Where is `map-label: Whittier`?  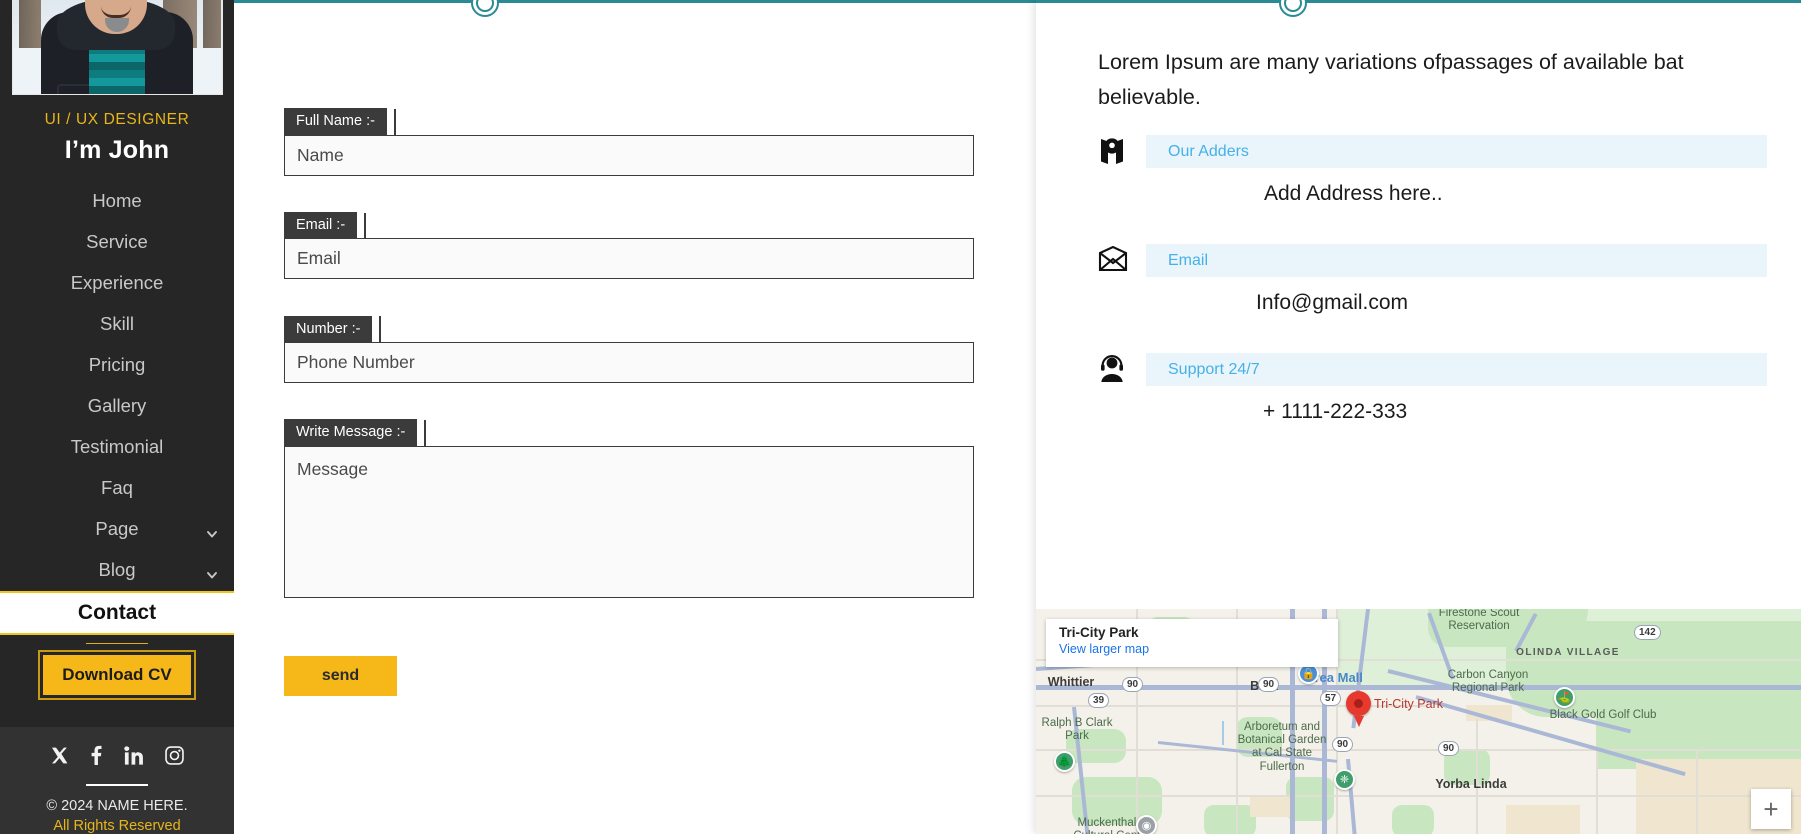 map-label: Whittier is located at coordinates (1071, 682).